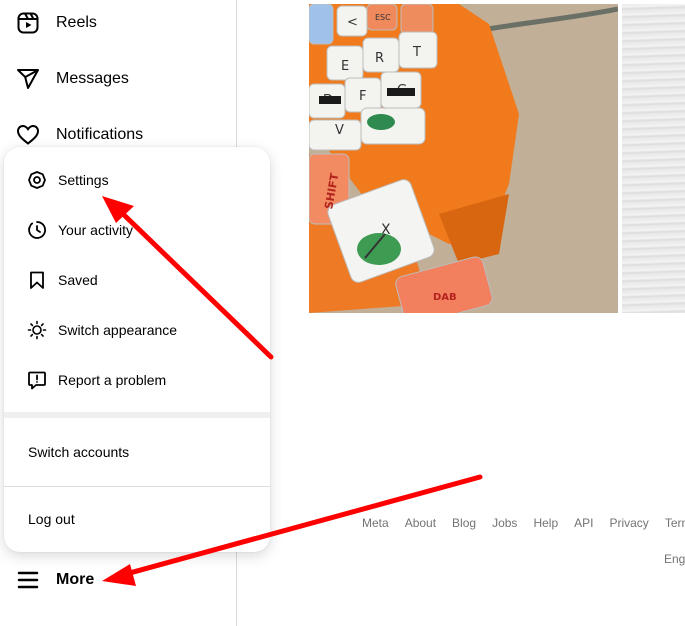 Image resolution: width=685 pixels, height=626 pixels. I want to click on svg-text: DAB, so click(445, 297).